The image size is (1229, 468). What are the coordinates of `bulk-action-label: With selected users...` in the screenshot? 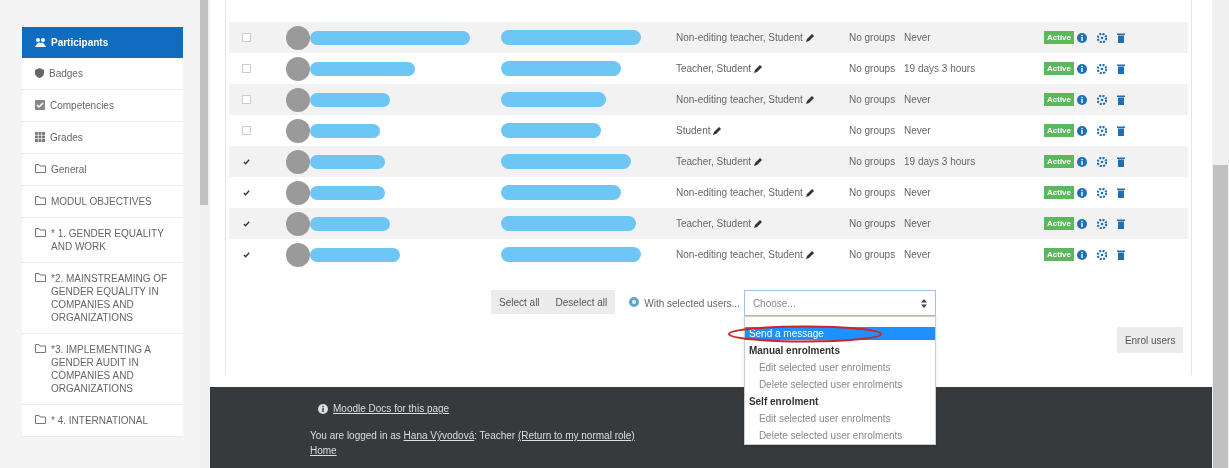 It's located at (692, 304).